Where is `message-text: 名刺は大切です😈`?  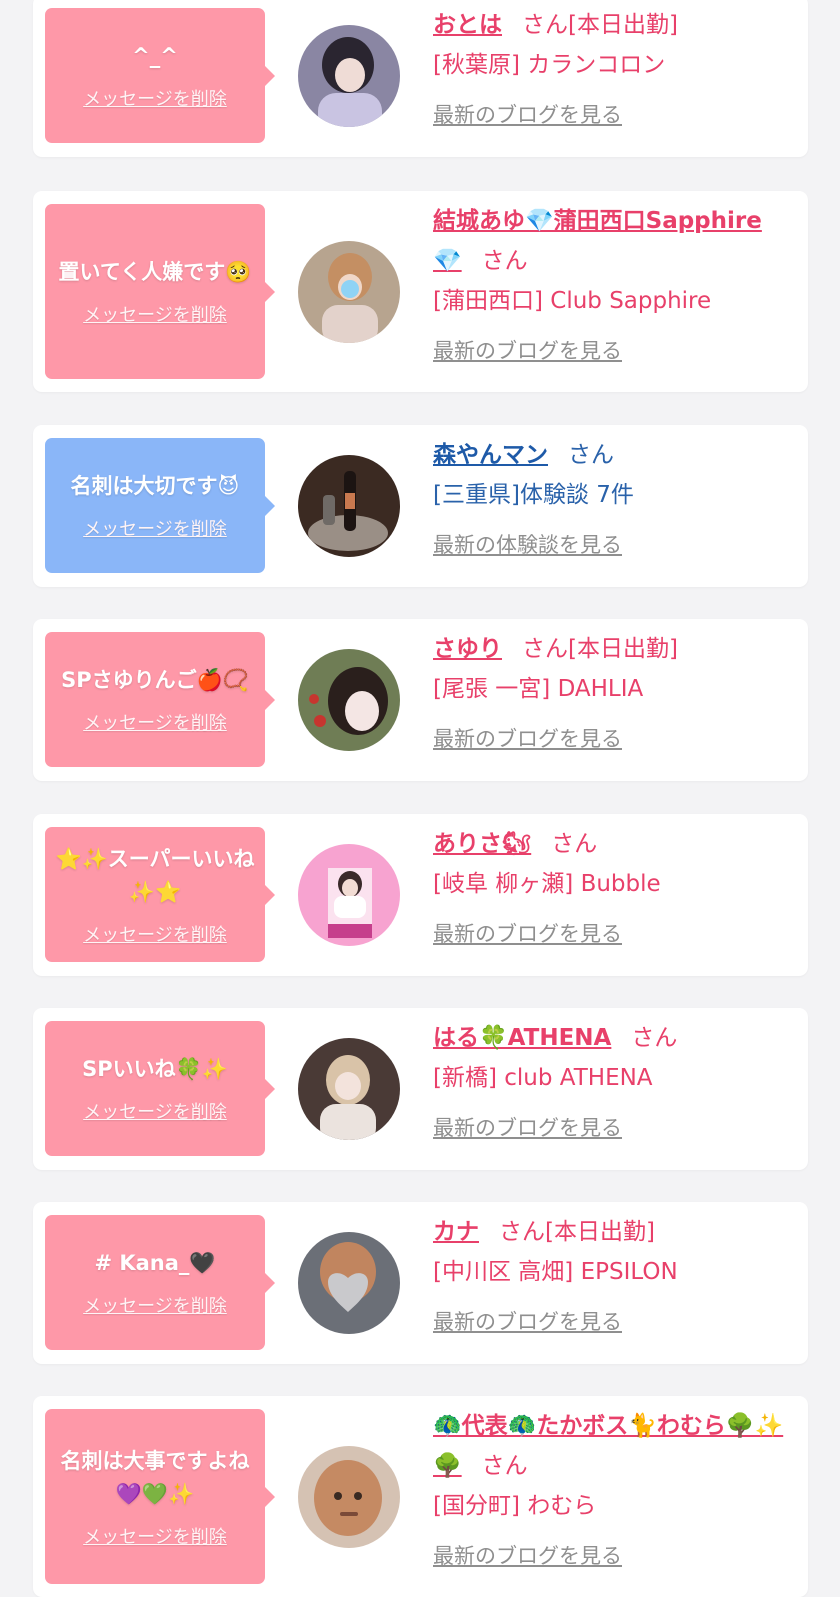
message-text: 名刺は大切です😈 is located at coordinates (155, 486).